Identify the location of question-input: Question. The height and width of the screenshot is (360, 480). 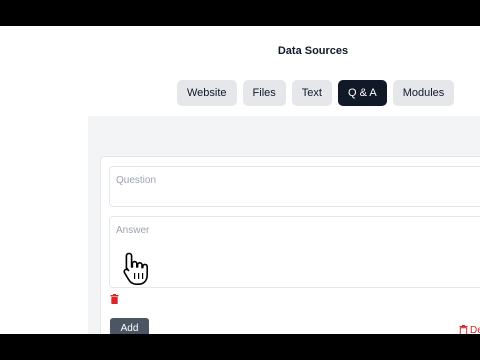
(294, 186).